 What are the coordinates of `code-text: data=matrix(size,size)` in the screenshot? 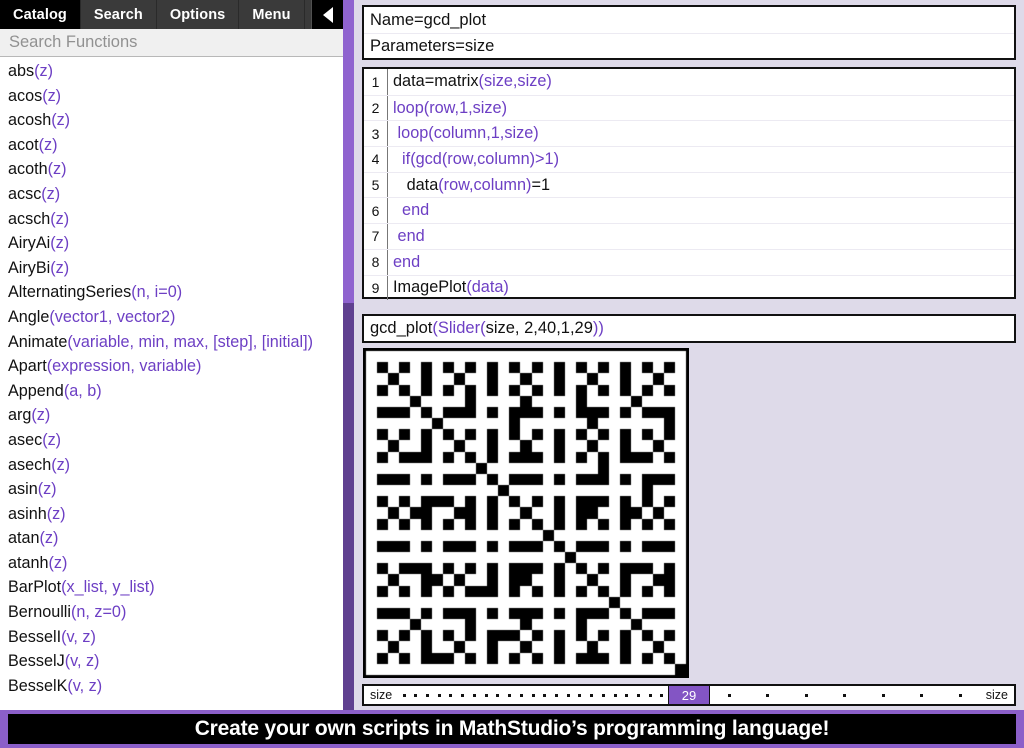 It's located at (472, 81).